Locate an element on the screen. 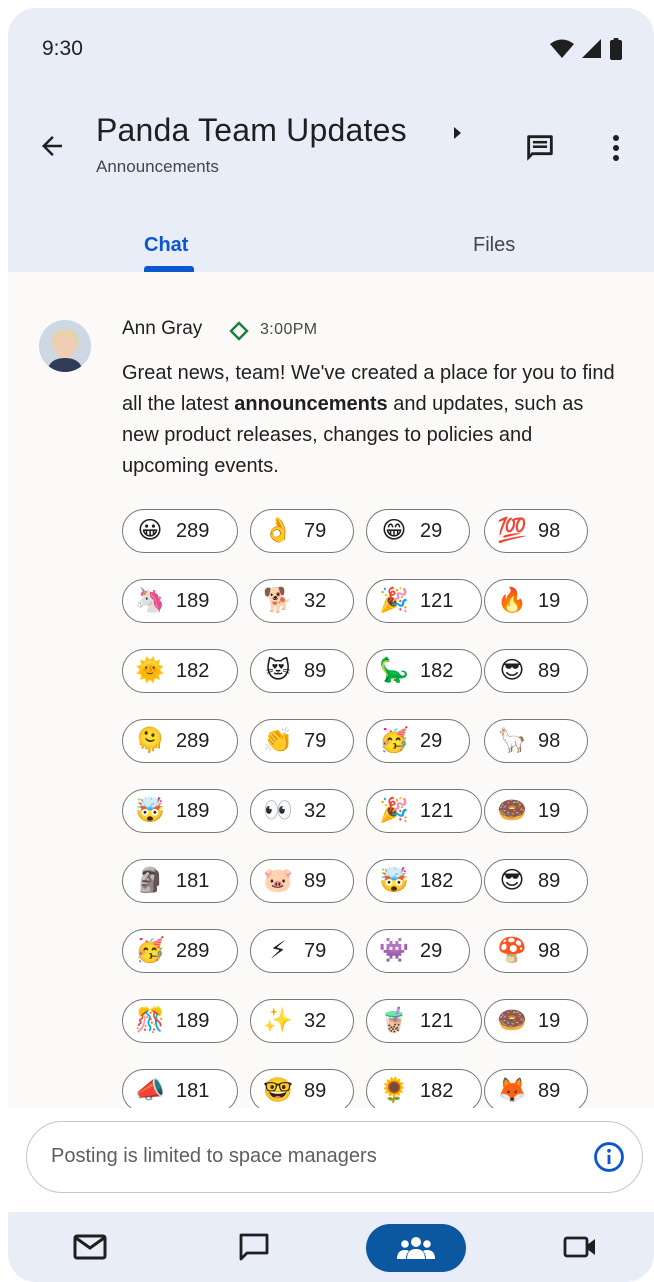 This screenshot has width=654, height=1282. reaction-chip: 🦙 98 is located at coordinates (536, 741).